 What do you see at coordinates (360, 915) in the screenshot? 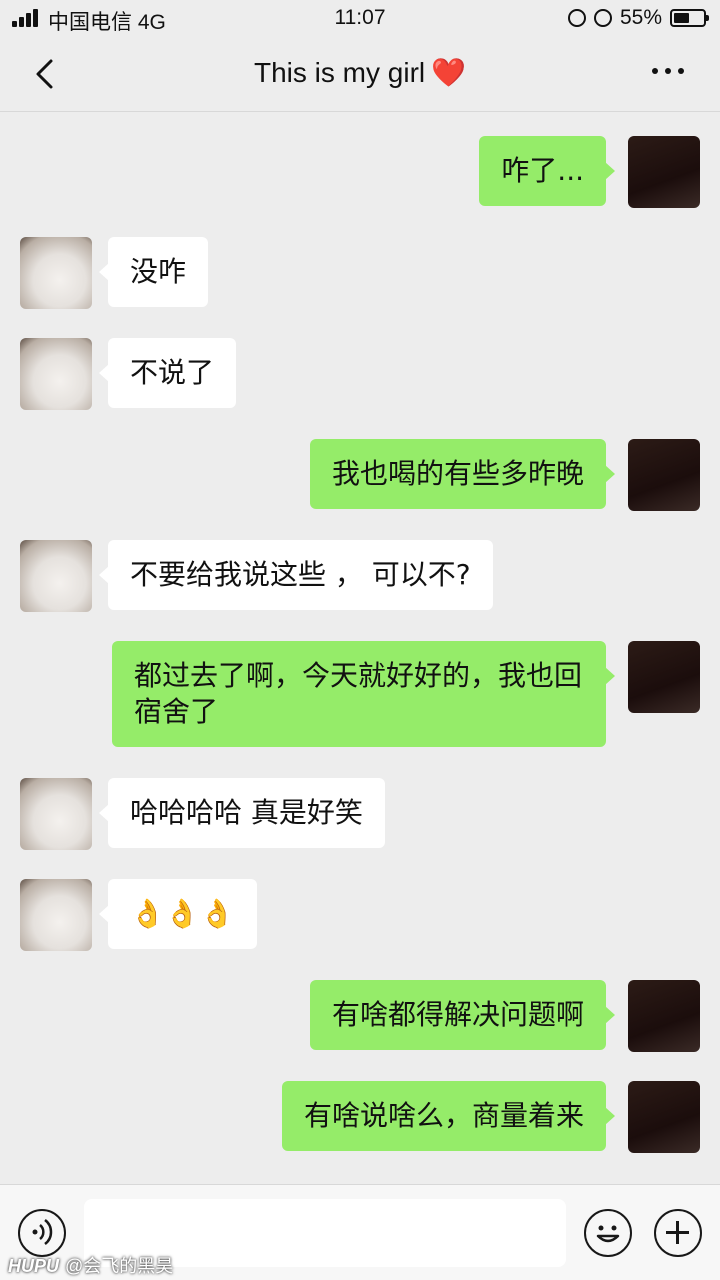
I see `message-row: 👌👌👌` at bounding box center [360, 915].